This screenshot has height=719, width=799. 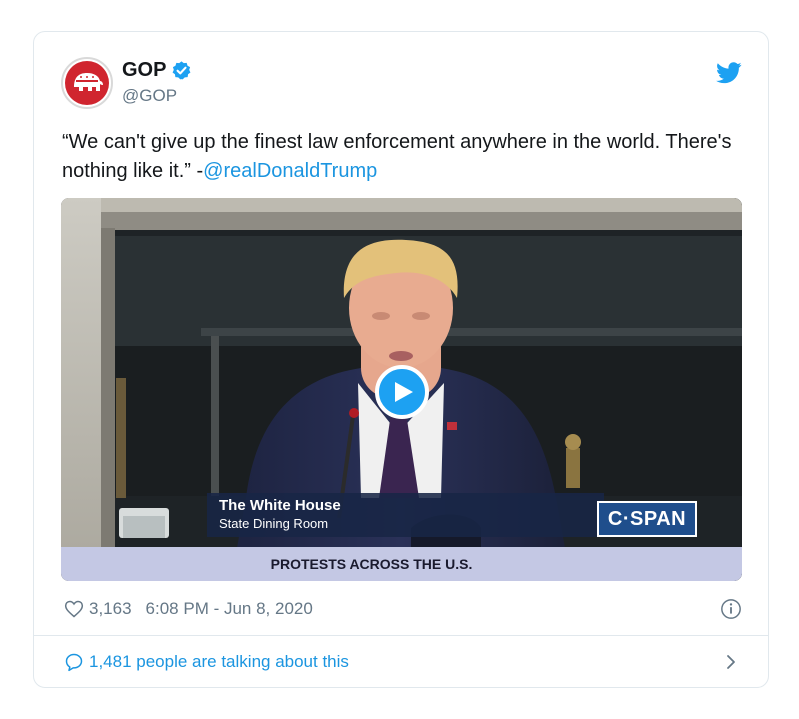 What do you see at coordinates (74, 609) in the screenshot?
I see `heart-icon` at bounding box center [74, 609].